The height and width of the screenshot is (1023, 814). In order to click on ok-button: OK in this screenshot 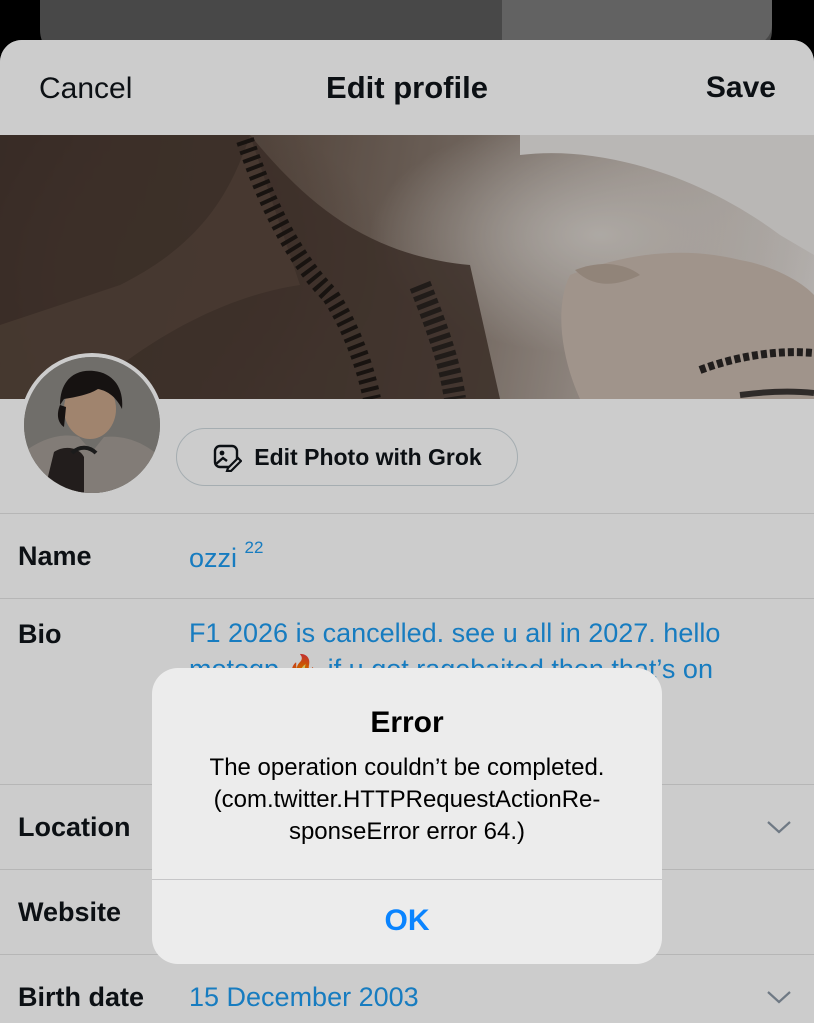, I will do `click(407, 921)`.